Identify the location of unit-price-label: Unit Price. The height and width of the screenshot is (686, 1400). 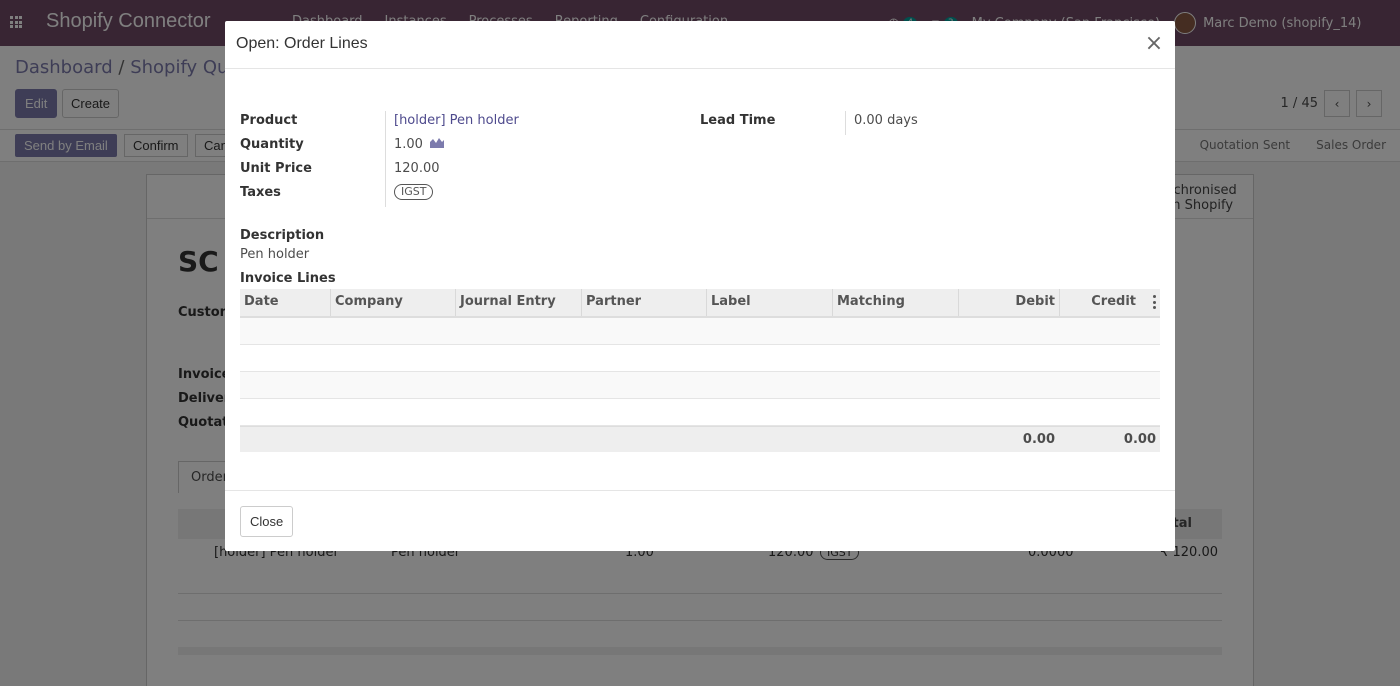
(276, 168).